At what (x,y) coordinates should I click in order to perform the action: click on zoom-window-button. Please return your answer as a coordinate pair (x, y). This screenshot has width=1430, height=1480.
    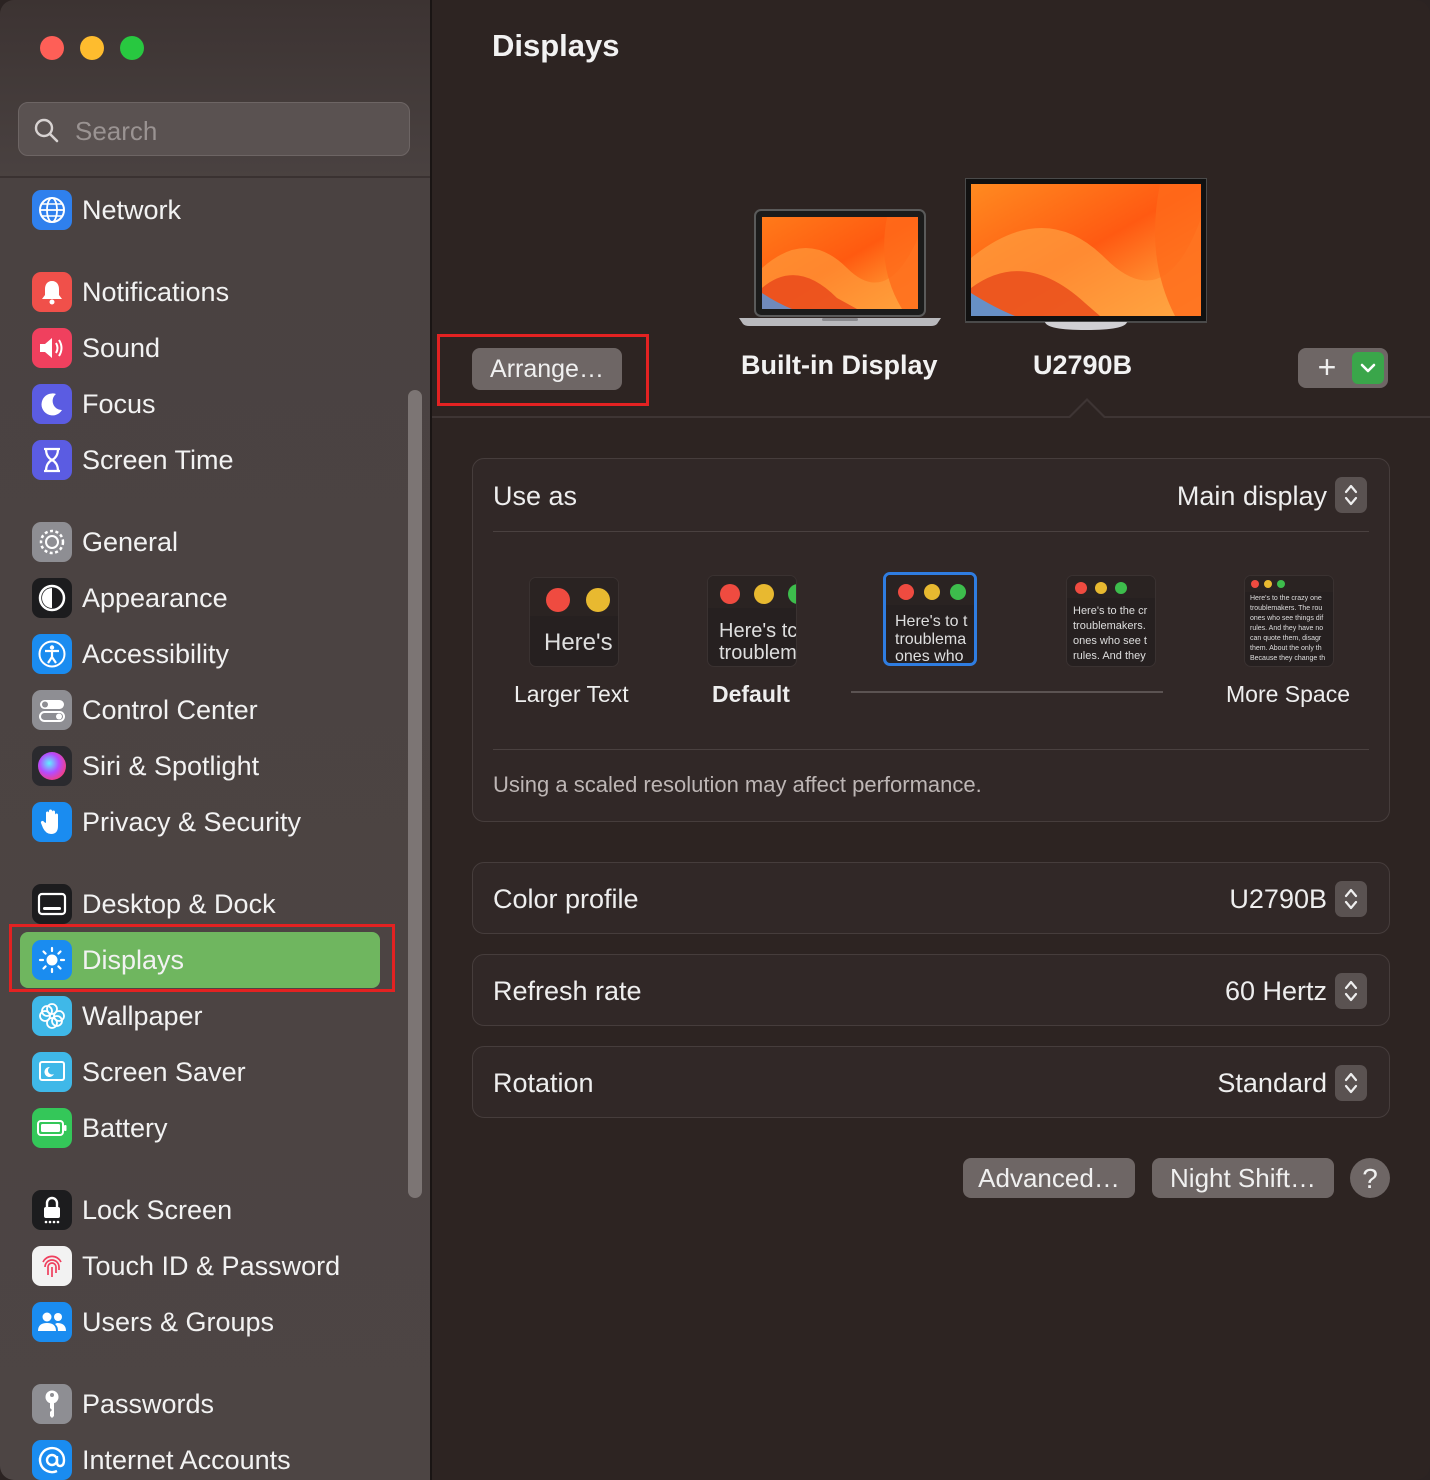
    Looking at the image, I should click on (132, 48).